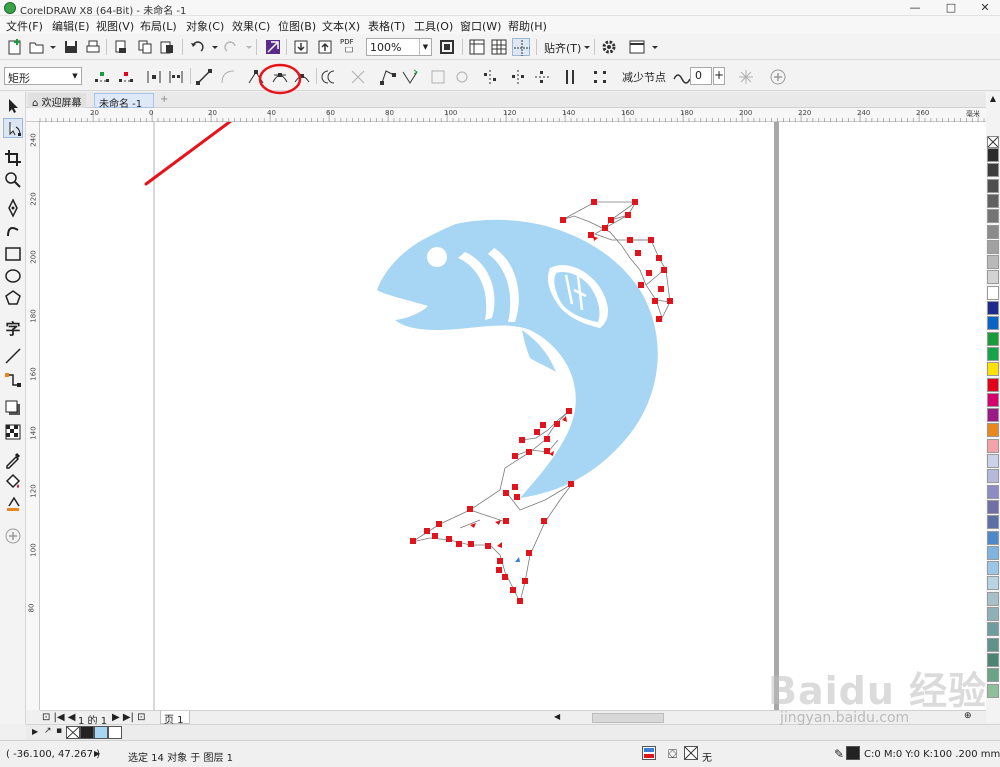 The width and height of the screenshot is (1000, 767). What do you see at coordinates (358, 77) in the screenshot?
I see `extend-curve-button` at bounding box center [358, 77].